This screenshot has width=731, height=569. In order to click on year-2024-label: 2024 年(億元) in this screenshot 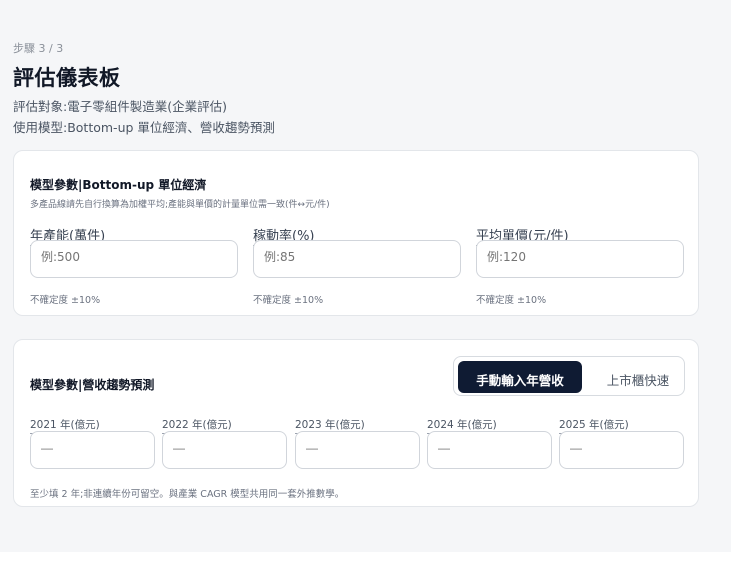, I will do `click(462, 425)`.